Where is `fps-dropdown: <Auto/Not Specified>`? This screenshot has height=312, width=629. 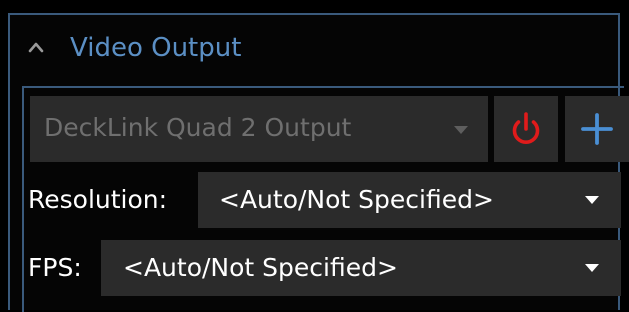
fps-dropdown: <Auto/Not Specified> is located at coordinates (361, 268).